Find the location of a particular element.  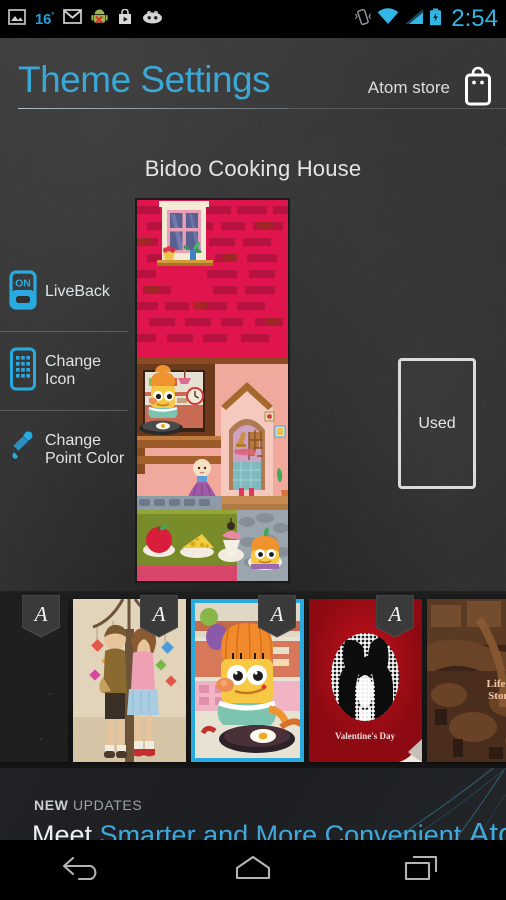

thumbnail-chalkboard-theme: A A is located at coordinates (34, 678).